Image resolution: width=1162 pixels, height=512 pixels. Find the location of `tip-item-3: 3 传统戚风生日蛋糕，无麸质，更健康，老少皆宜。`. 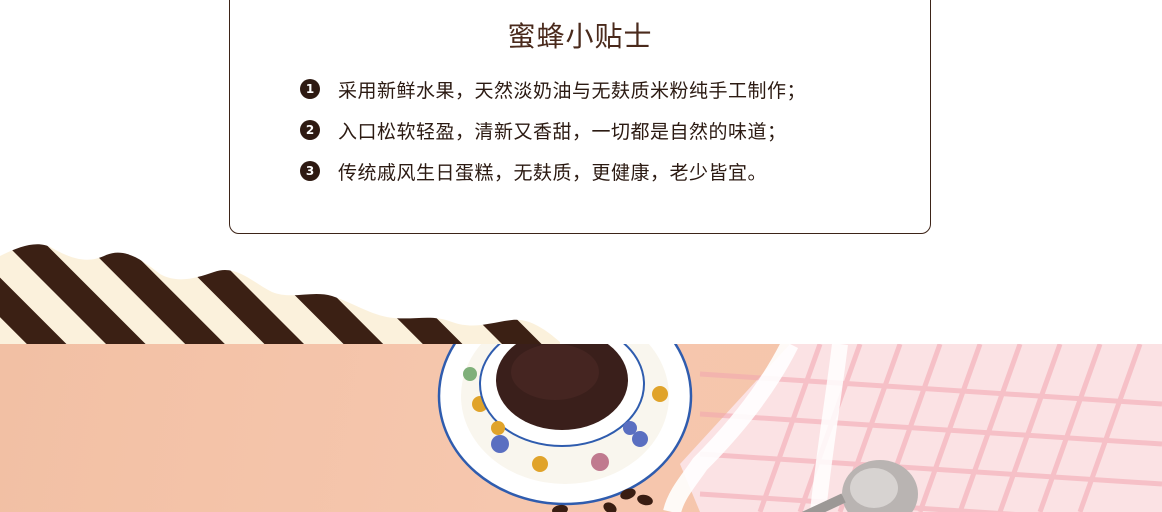

tip-item-3: 3 传统戚风生日蛋糕，无麸质，更健康，老少皆宜。 is located at coordinates (534, 171).